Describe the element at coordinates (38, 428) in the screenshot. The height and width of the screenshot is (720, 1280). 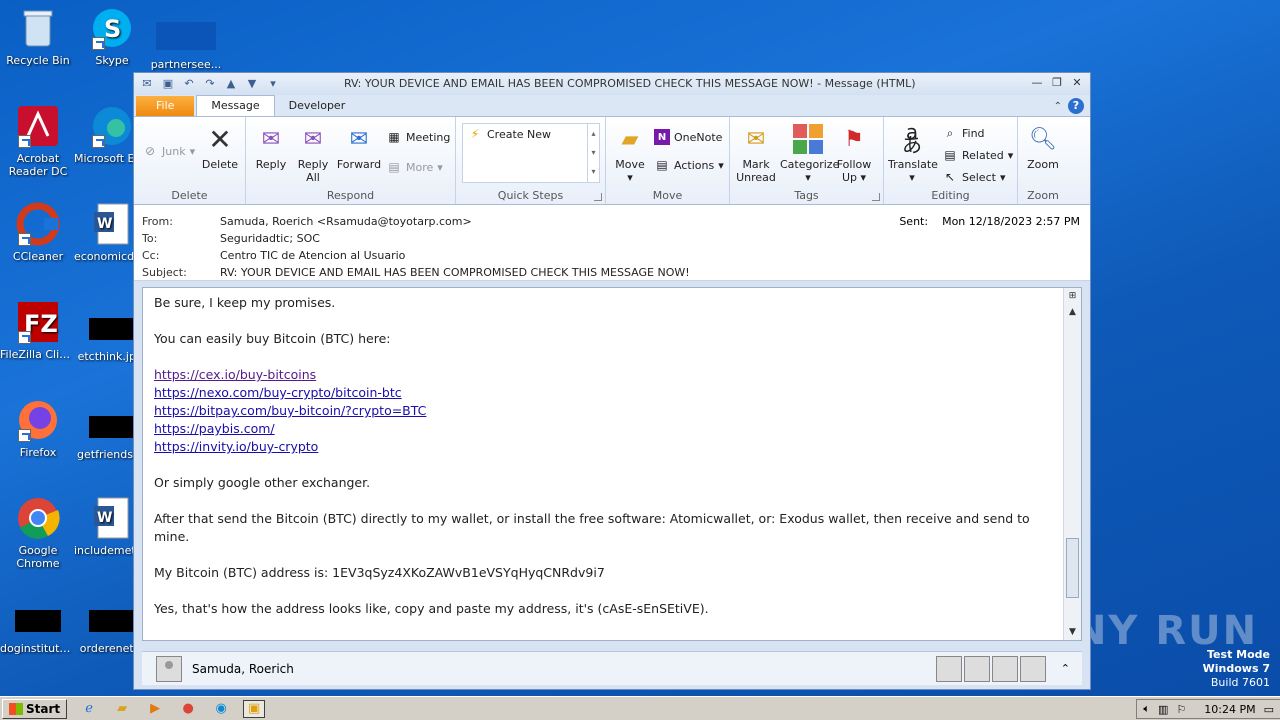
I see `desktop-icon-firefox: Firefox` at that location.